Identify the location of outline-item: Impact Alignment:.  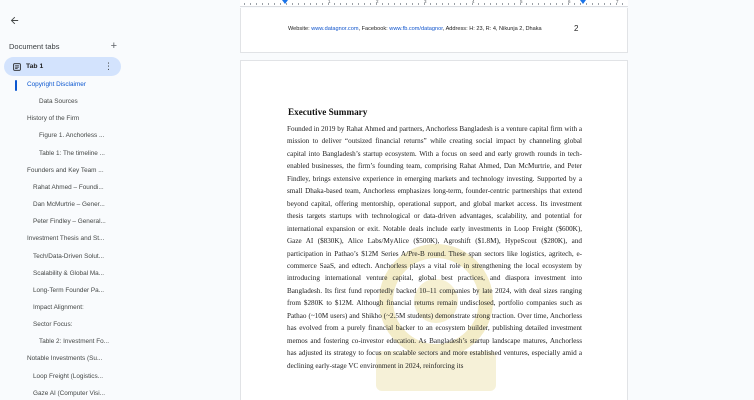
(72, 307).